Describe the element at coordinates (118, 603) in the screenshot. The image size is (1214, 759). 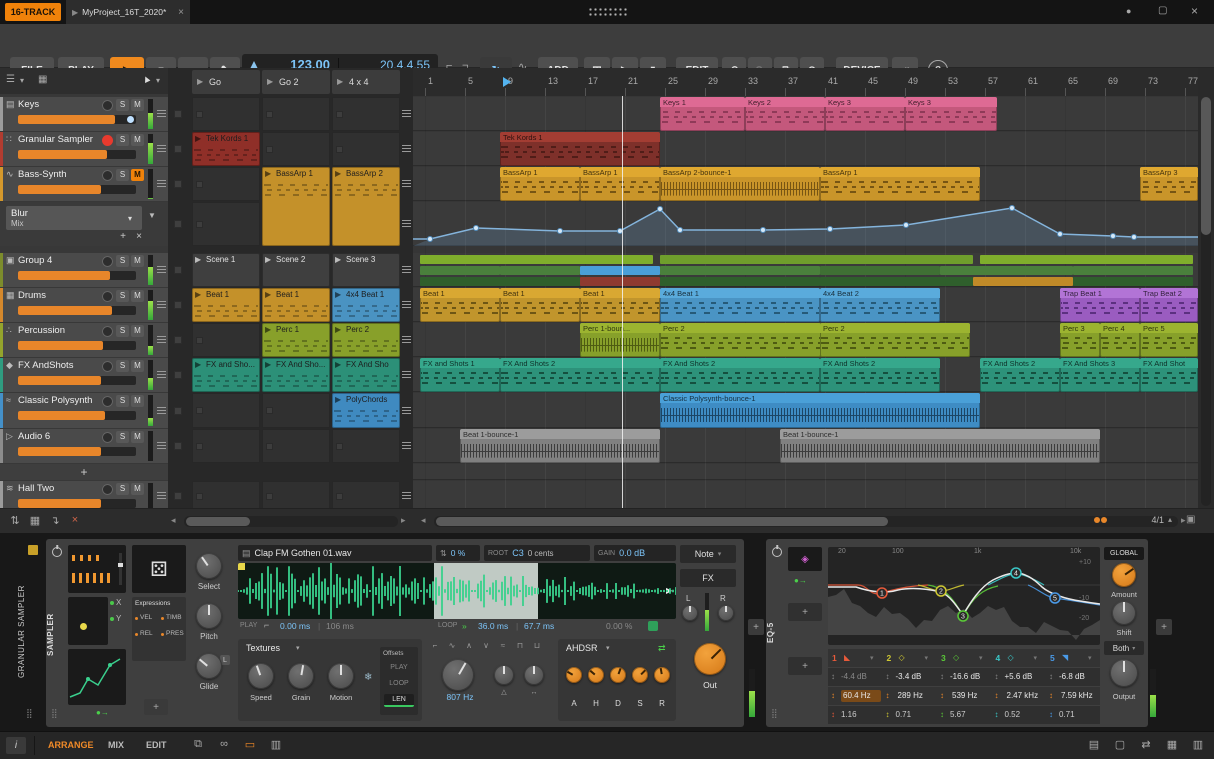
I see `x-mod-label: X` at that location.